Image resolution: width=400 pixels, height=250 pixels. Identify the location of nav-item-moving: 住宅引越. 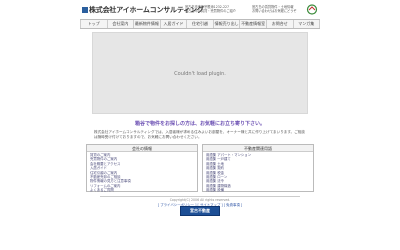
(200, 24).